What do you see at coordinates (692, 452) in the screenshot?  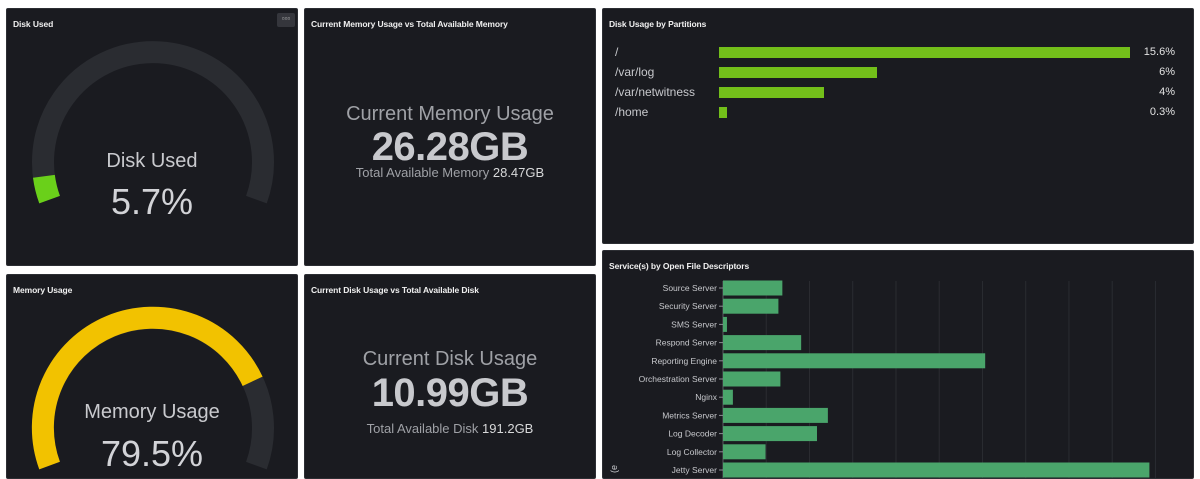 I see `category-label: Log Collector` at bounding box center [692, 452].